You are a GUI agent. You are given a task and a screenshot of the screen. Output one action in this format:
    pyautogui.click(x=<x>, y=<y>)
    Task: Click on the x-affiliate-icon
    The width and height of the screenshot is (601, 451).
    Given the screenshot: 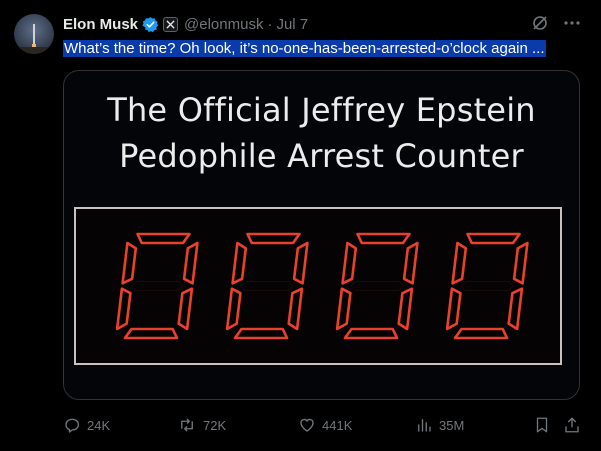 What is the action you would take?
    pyautogui.click(x=171, y=24)
    